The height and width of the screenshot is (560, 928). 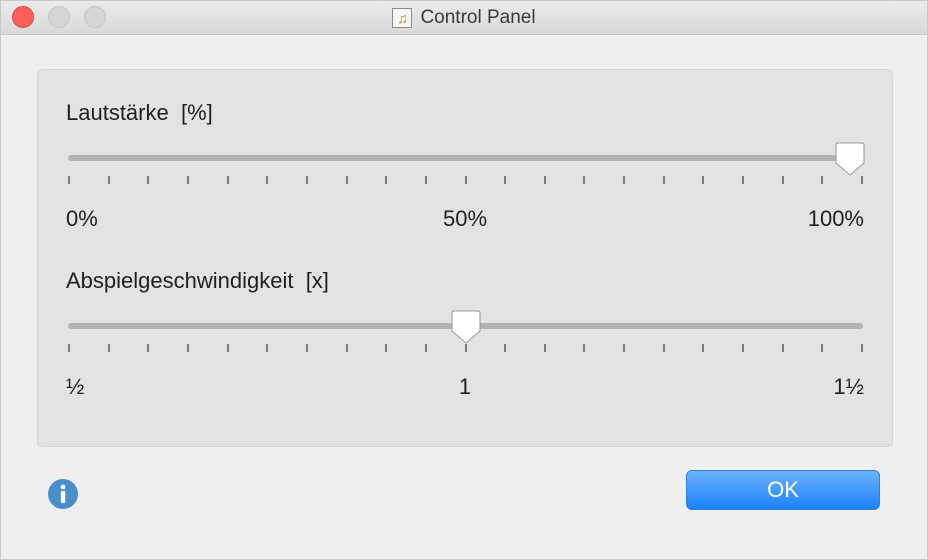 I want to click on playback-speed-min-label: ½, so click(x=75, y=386).